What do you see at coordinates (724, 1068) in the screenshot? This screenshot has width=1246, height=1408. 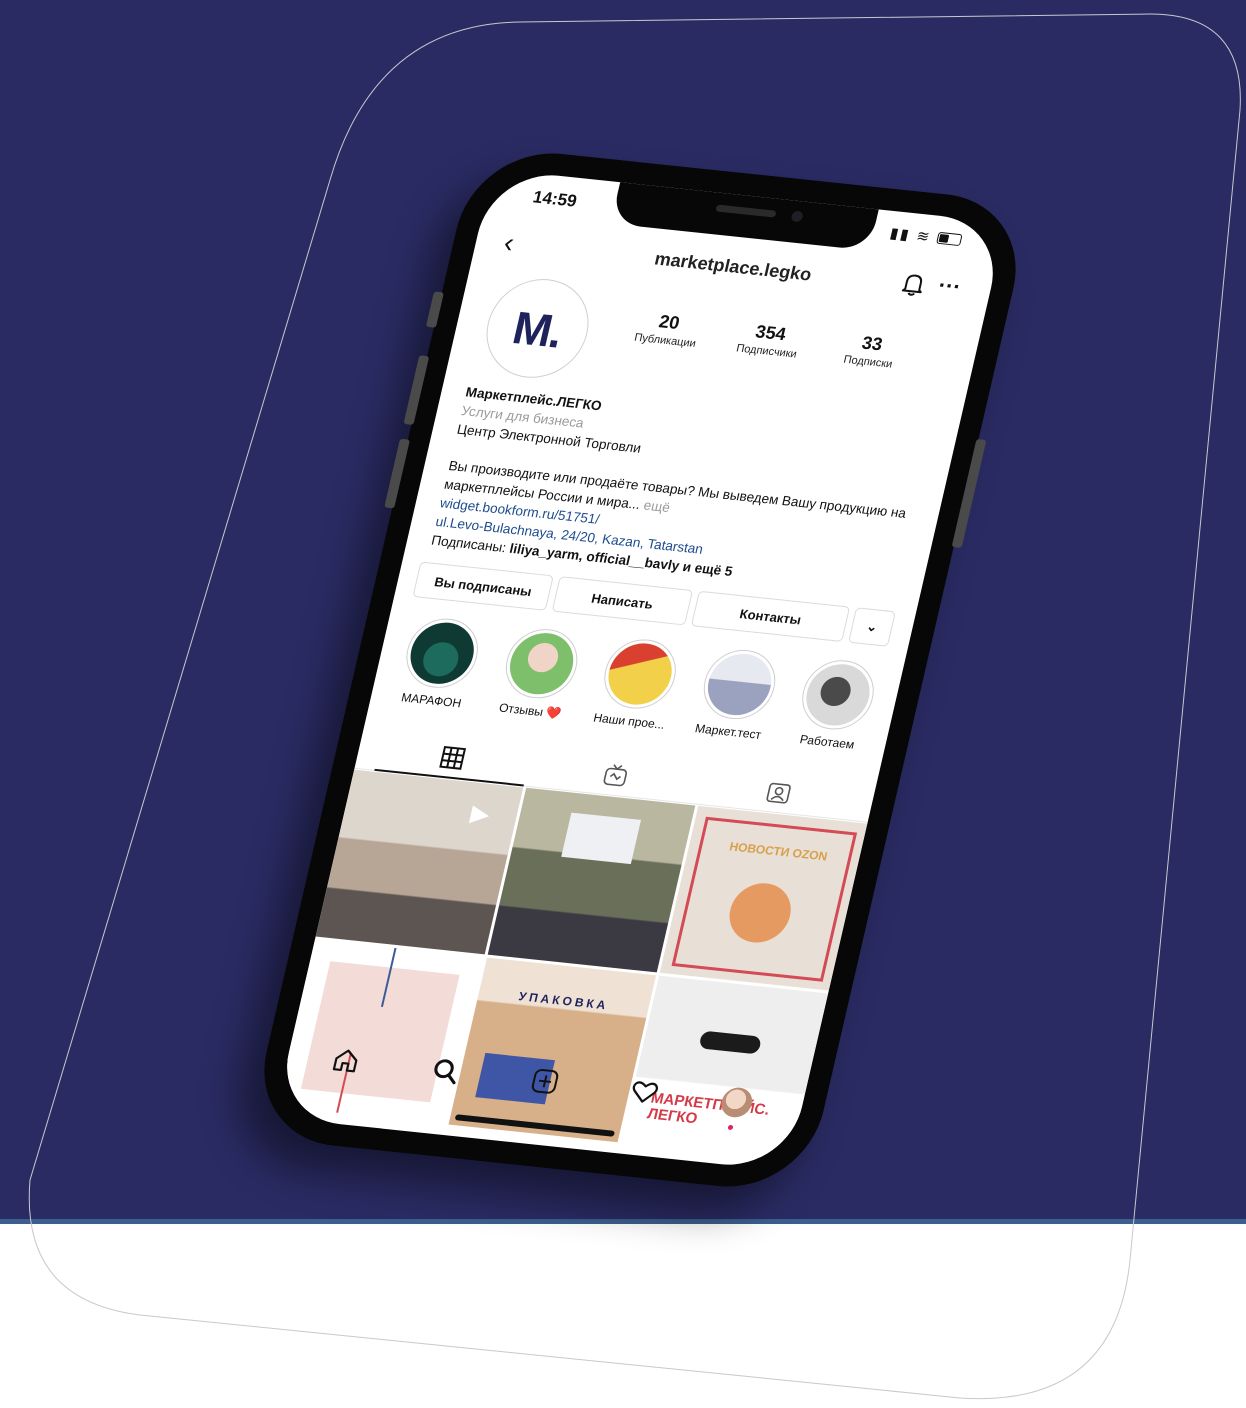 I see `post-tile: МАРКЕТПЛЕЙС. ЛЕГКО` at bounding box center [724, 1068].